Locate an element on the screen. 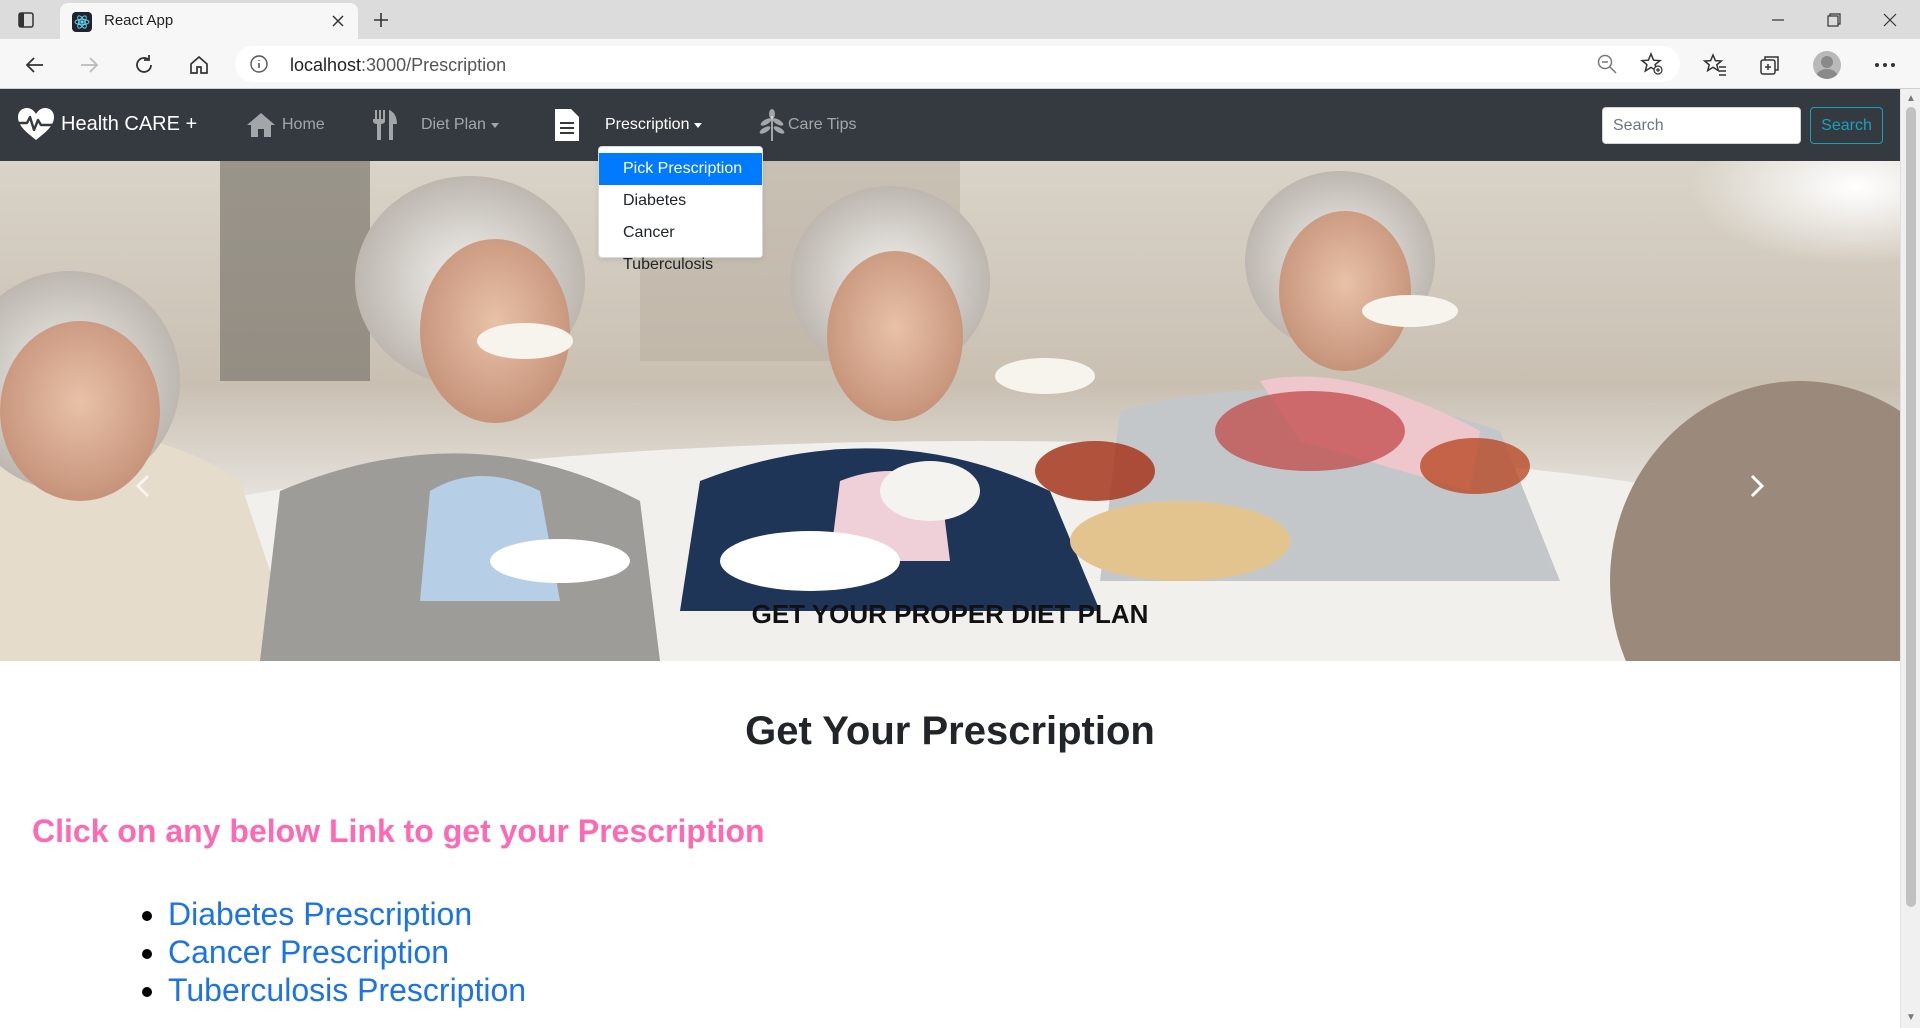 Image resolution: width=1920 pixels, height=1028 pixels. nav-home: Home is located at coordinates (285, 125).